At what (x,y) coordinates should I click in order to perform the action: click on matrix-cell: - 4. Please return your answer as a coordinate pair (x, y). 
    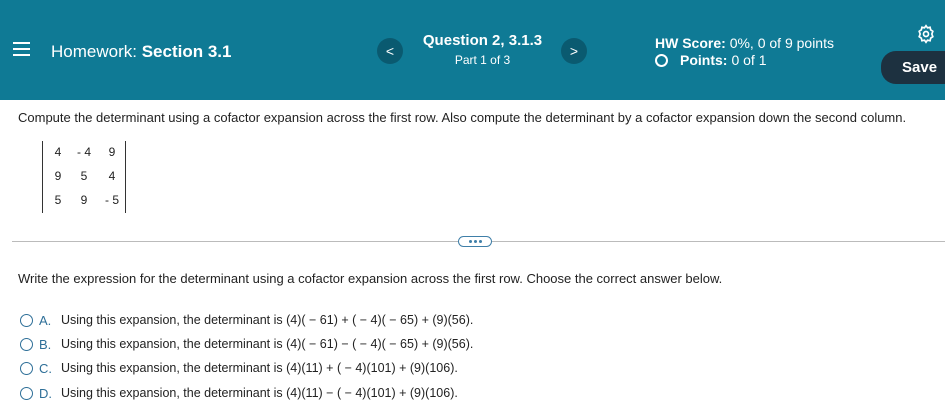
    Looking at the image, I should click on (83, 152).